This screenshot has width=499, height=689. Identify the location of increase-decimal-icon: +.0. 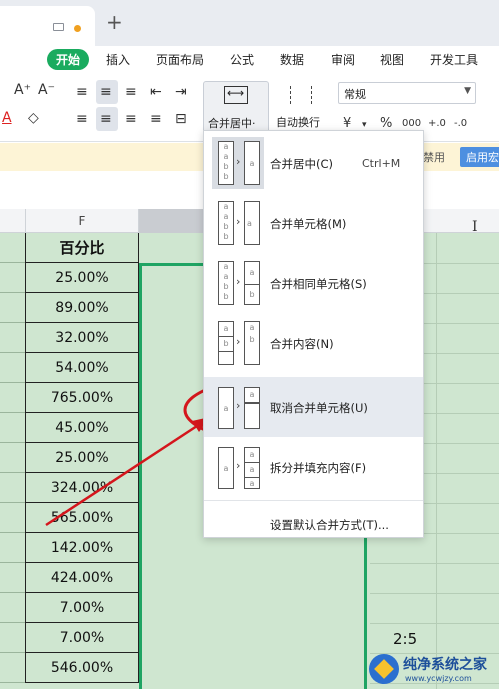
(437, 123).